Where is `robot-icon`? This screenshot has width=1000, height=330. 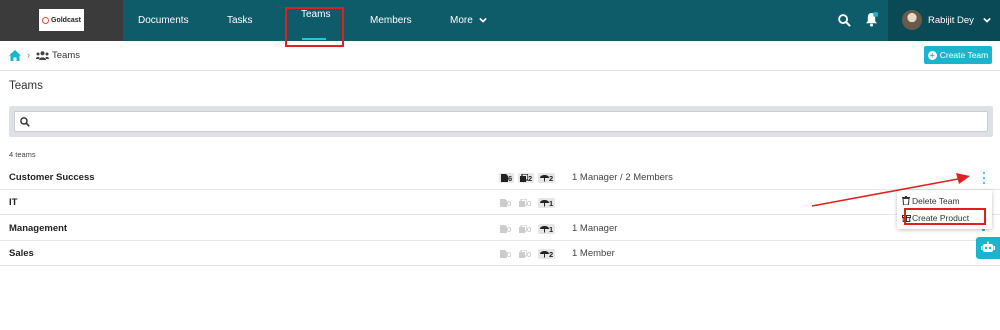 robot-icon is located at coordinates (988, 246).